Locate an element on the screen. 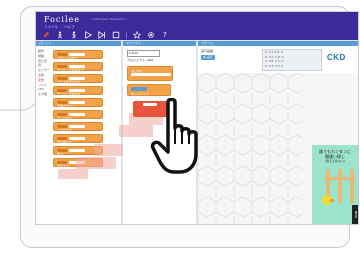 The image size is (360, 255). stage-label: 実行画面 is located at coordinates (207, 51).